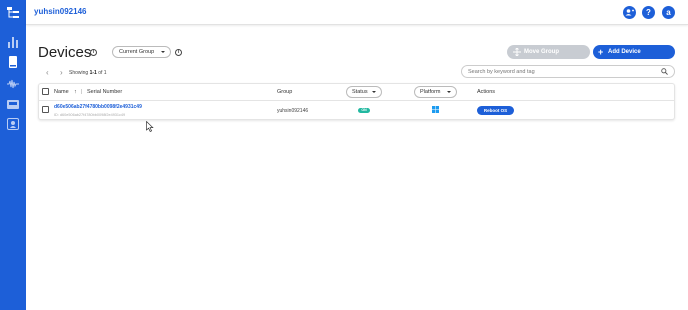  What do you see at coordinates (61, 92) in the screenshot?
I see `column-name: Name` at bounding box center [61, 92].